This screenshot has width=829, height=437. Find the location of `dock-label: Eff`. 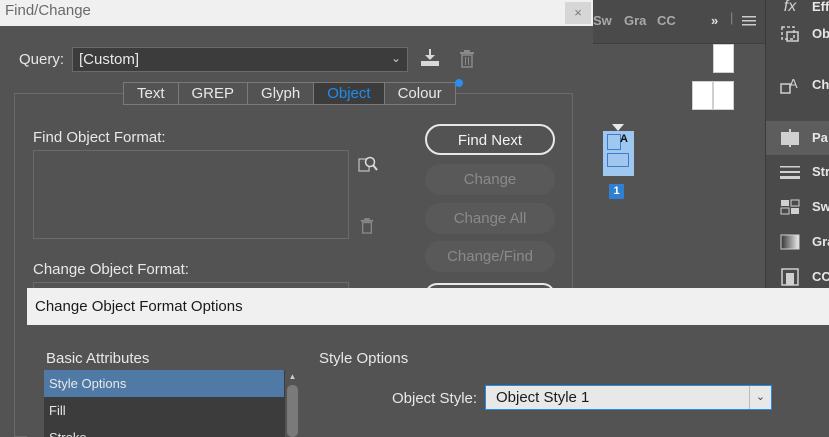

dock-label: Eff is located at coordinates (820, 7).